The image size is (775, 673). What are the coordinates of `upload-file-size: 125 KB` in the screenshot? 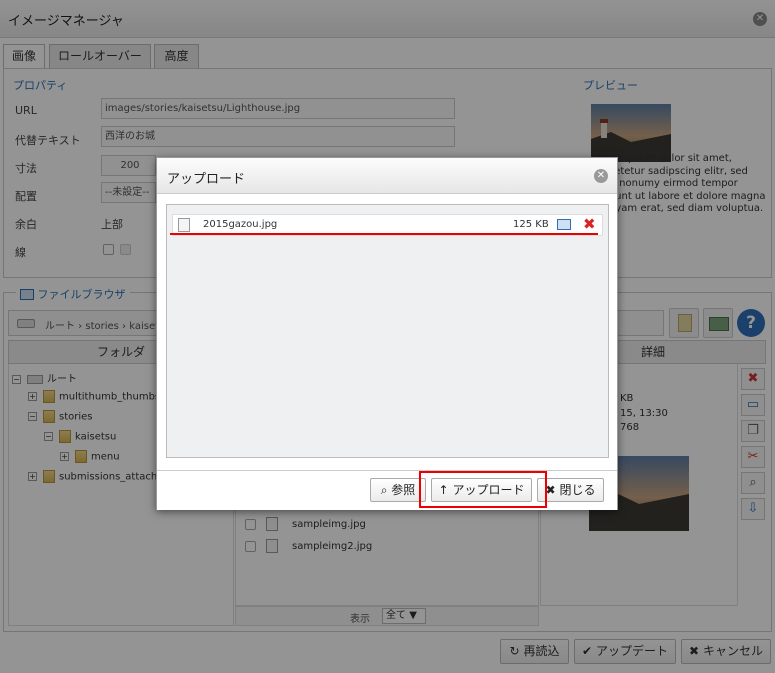 It's located at (531, 224).